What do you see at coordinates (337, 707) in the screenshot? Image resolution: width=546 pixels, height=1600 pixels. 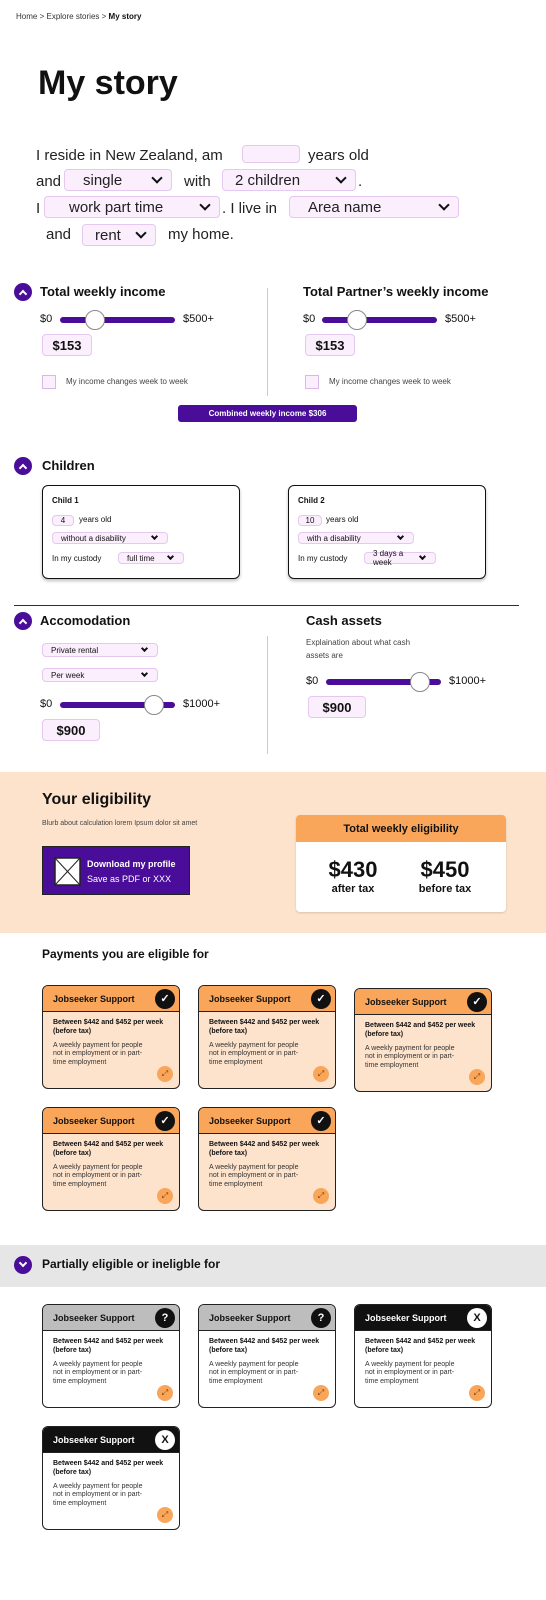 I see `cash-value: $900` at bounding box center [337, 707].